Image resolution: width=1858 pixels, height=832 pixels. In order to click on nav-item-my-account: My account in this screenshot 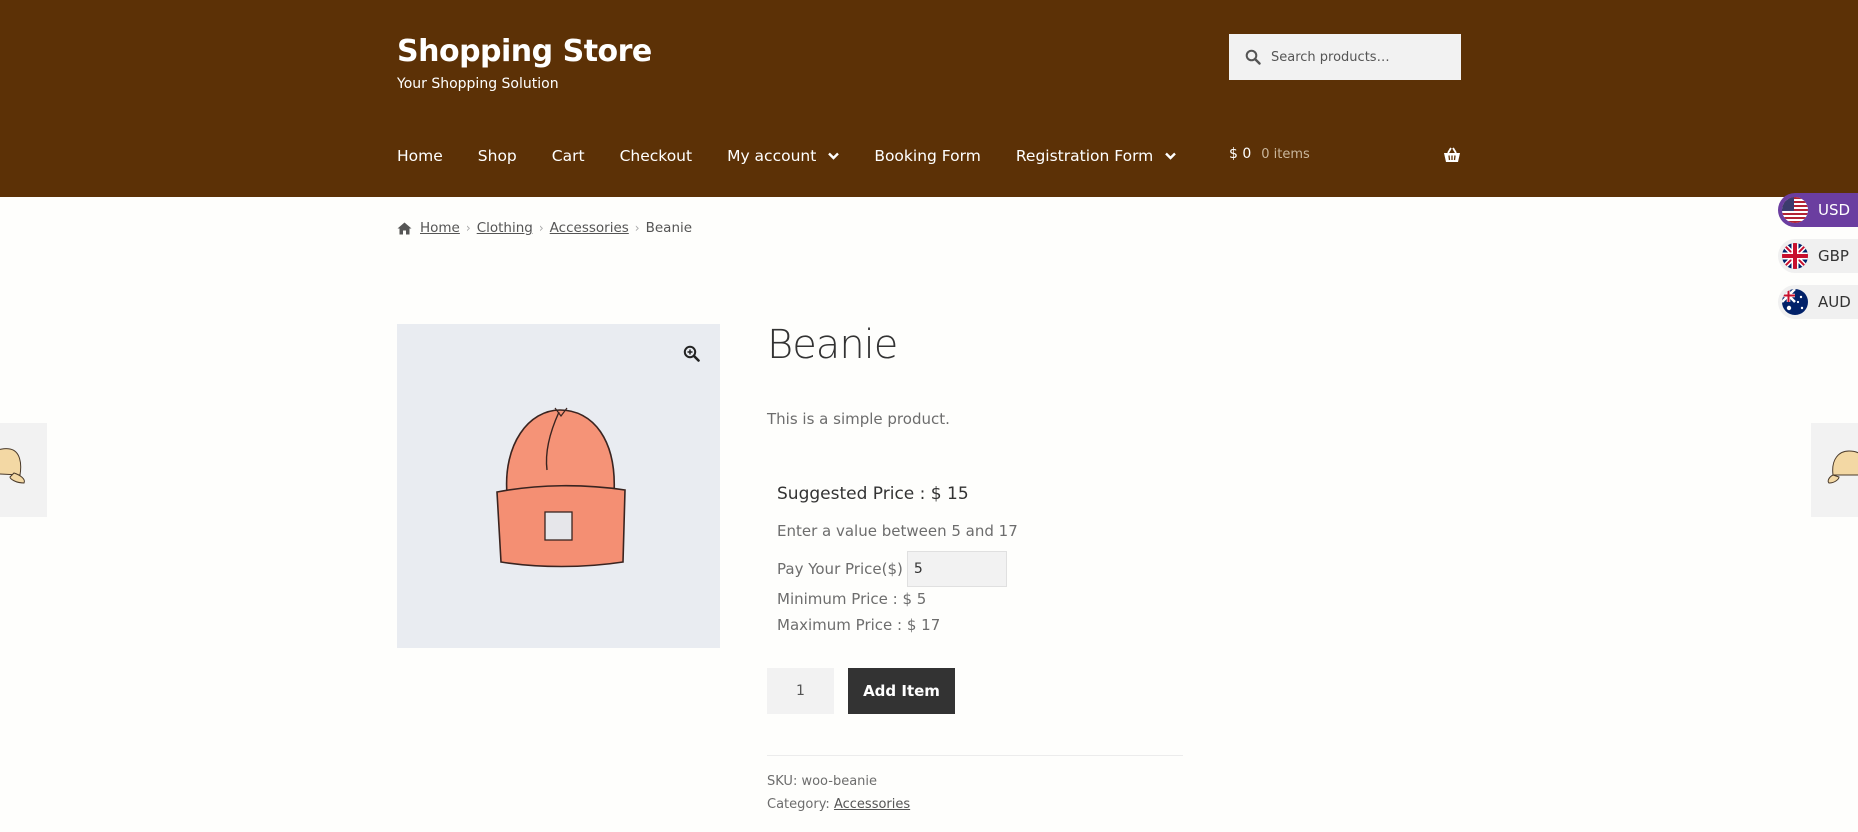, I will do `click(783, 156)`.